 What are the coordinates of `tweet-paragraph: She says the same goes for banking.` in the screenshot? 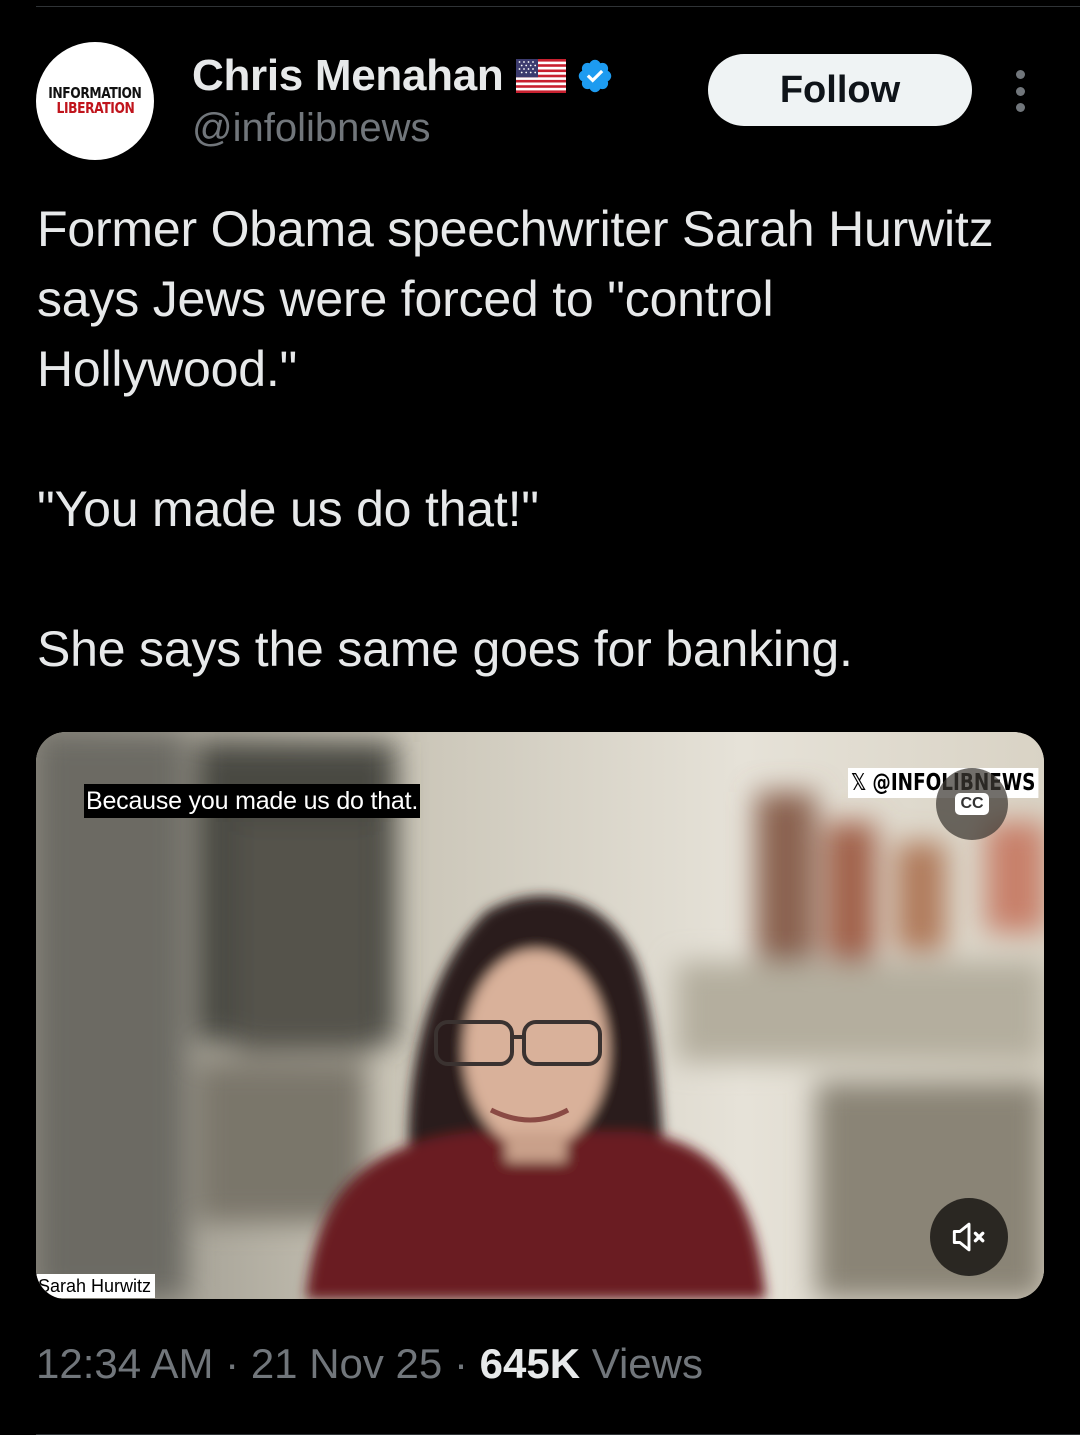 It's located at (445, 649).